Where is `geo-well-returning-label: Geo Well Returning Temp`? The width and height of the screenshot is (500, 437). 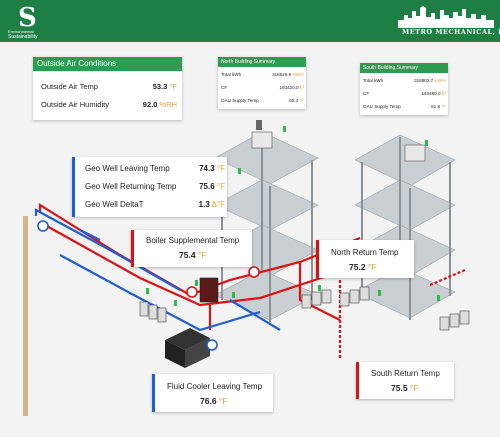
geo-well-returning-label: Geo Well Returning Temp is located at coordinates (131, 186).